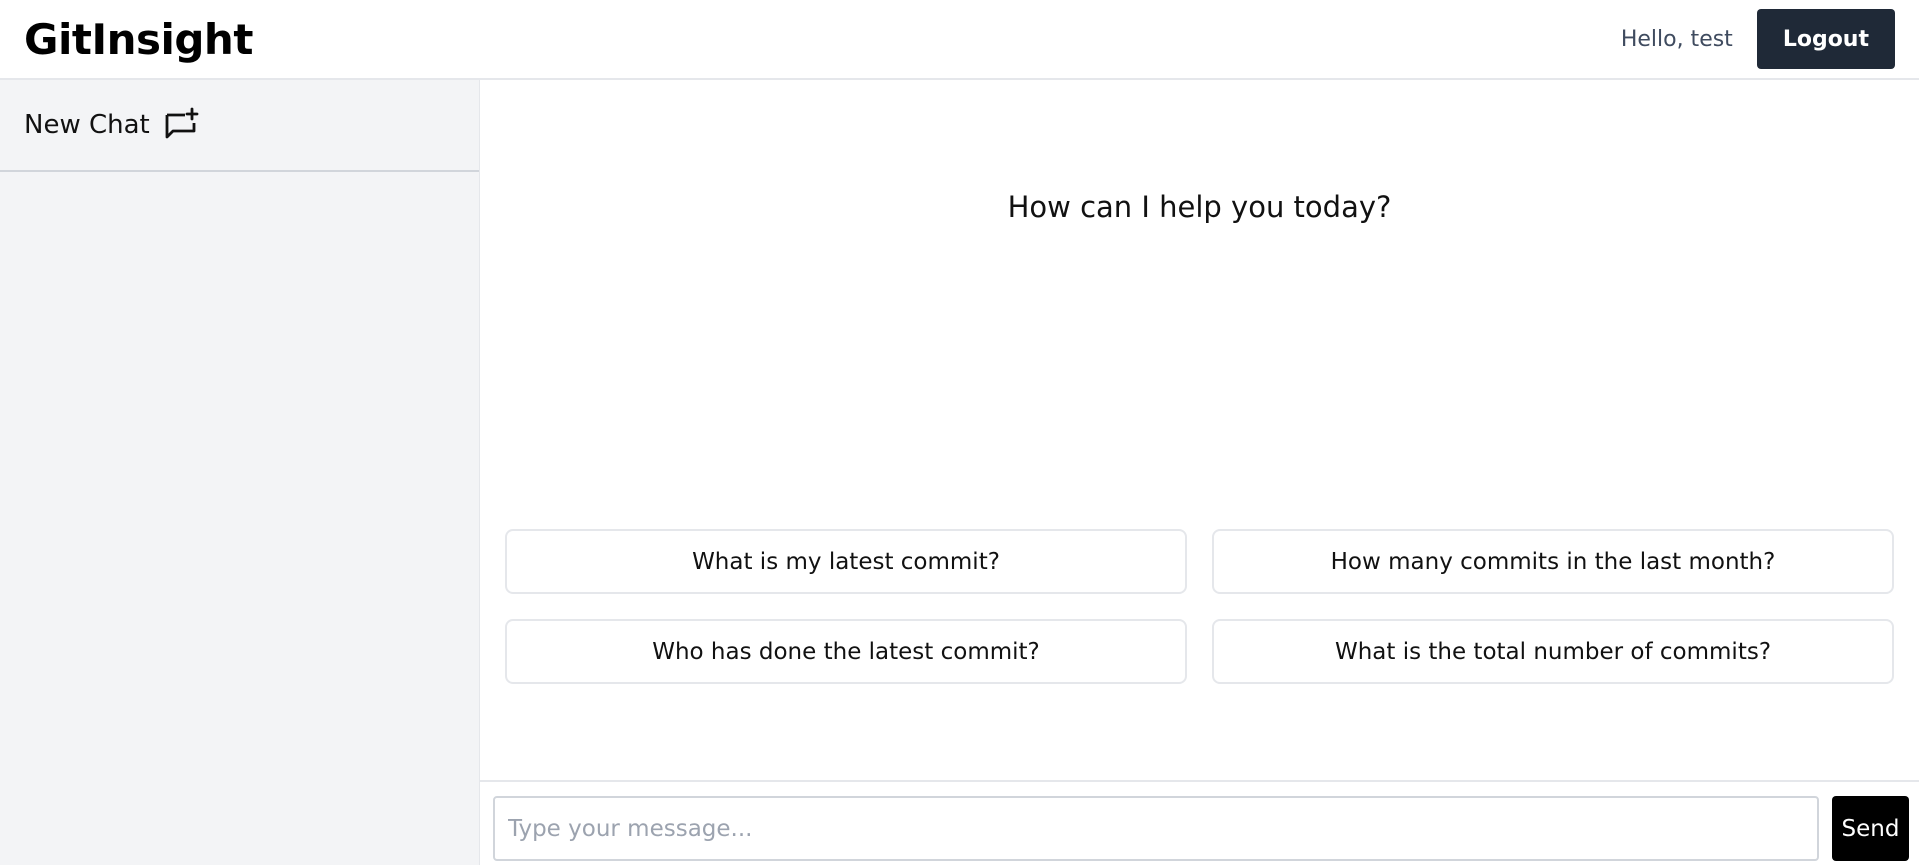  What do you see at coordinates (1553, 651) in the screenshot?
I see `suggestion-total-commits: What is the total number of commits?` at bounding box center [1553, 651].